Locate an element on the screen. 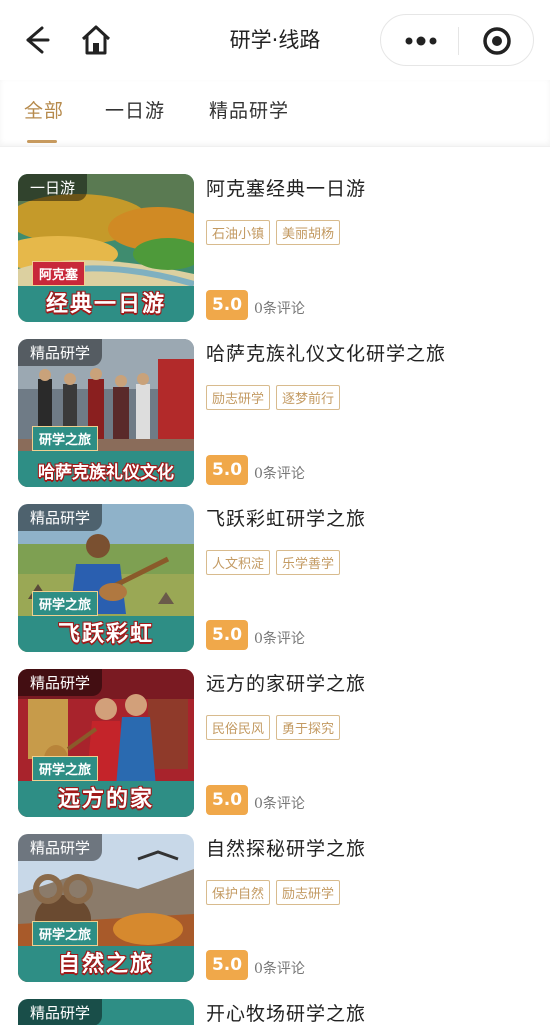 The height and width of the screenshot is (1025, 550). route-title: 阿克塞经典一日游 is located at coordinates (286, 187).